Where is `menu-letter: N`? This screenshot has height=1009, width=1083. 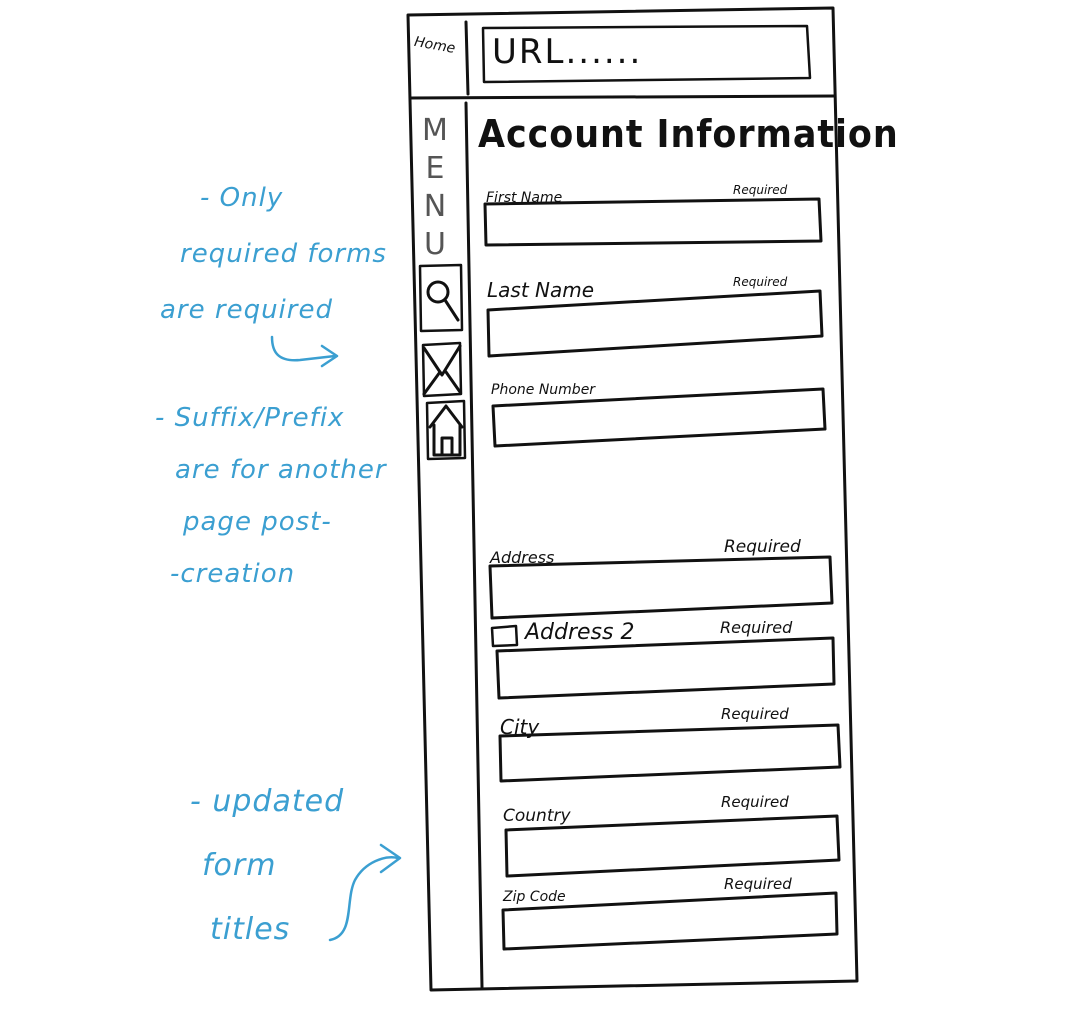 menu-letter: N is located at coordinates (435, 206).